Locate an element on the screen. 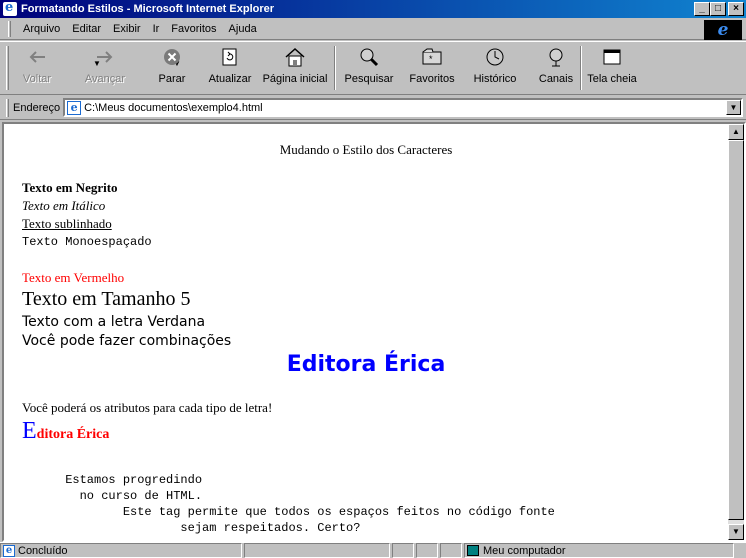 The width and height of the screenshot is (746, 558). menu-editar: Editar is located at coordinates (86, 29).